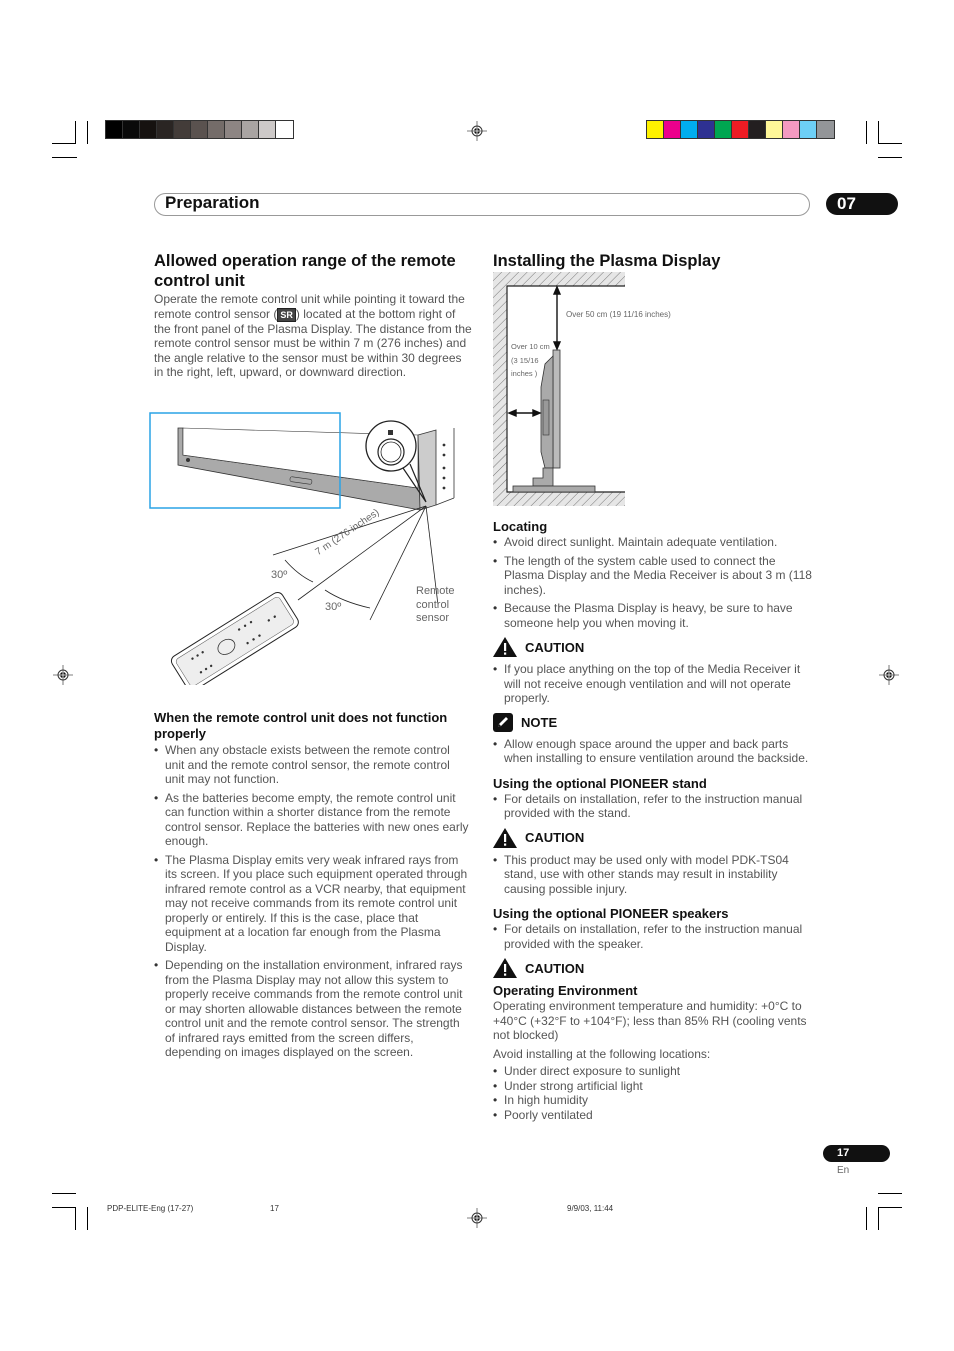 The width and height of the screenshot is (954, 1351). I want to click on language-label: En, so click(843, 1170).